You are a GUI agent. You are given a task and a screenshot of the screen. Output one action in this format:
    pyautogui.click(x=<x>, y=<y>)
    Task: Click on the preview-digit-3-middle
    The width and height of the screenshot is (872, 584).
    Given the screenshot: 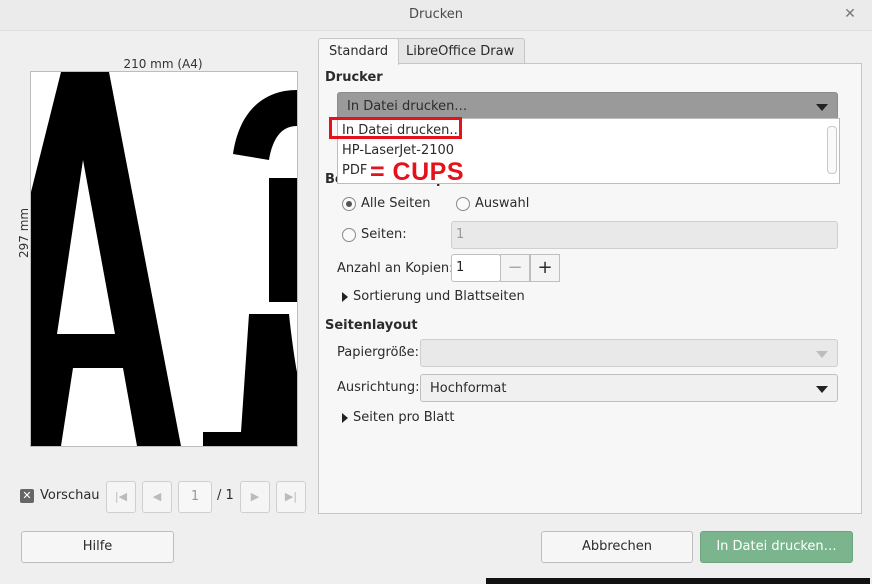 What is the action you would take?
    pyautogui.click(x=283, y=240)
    